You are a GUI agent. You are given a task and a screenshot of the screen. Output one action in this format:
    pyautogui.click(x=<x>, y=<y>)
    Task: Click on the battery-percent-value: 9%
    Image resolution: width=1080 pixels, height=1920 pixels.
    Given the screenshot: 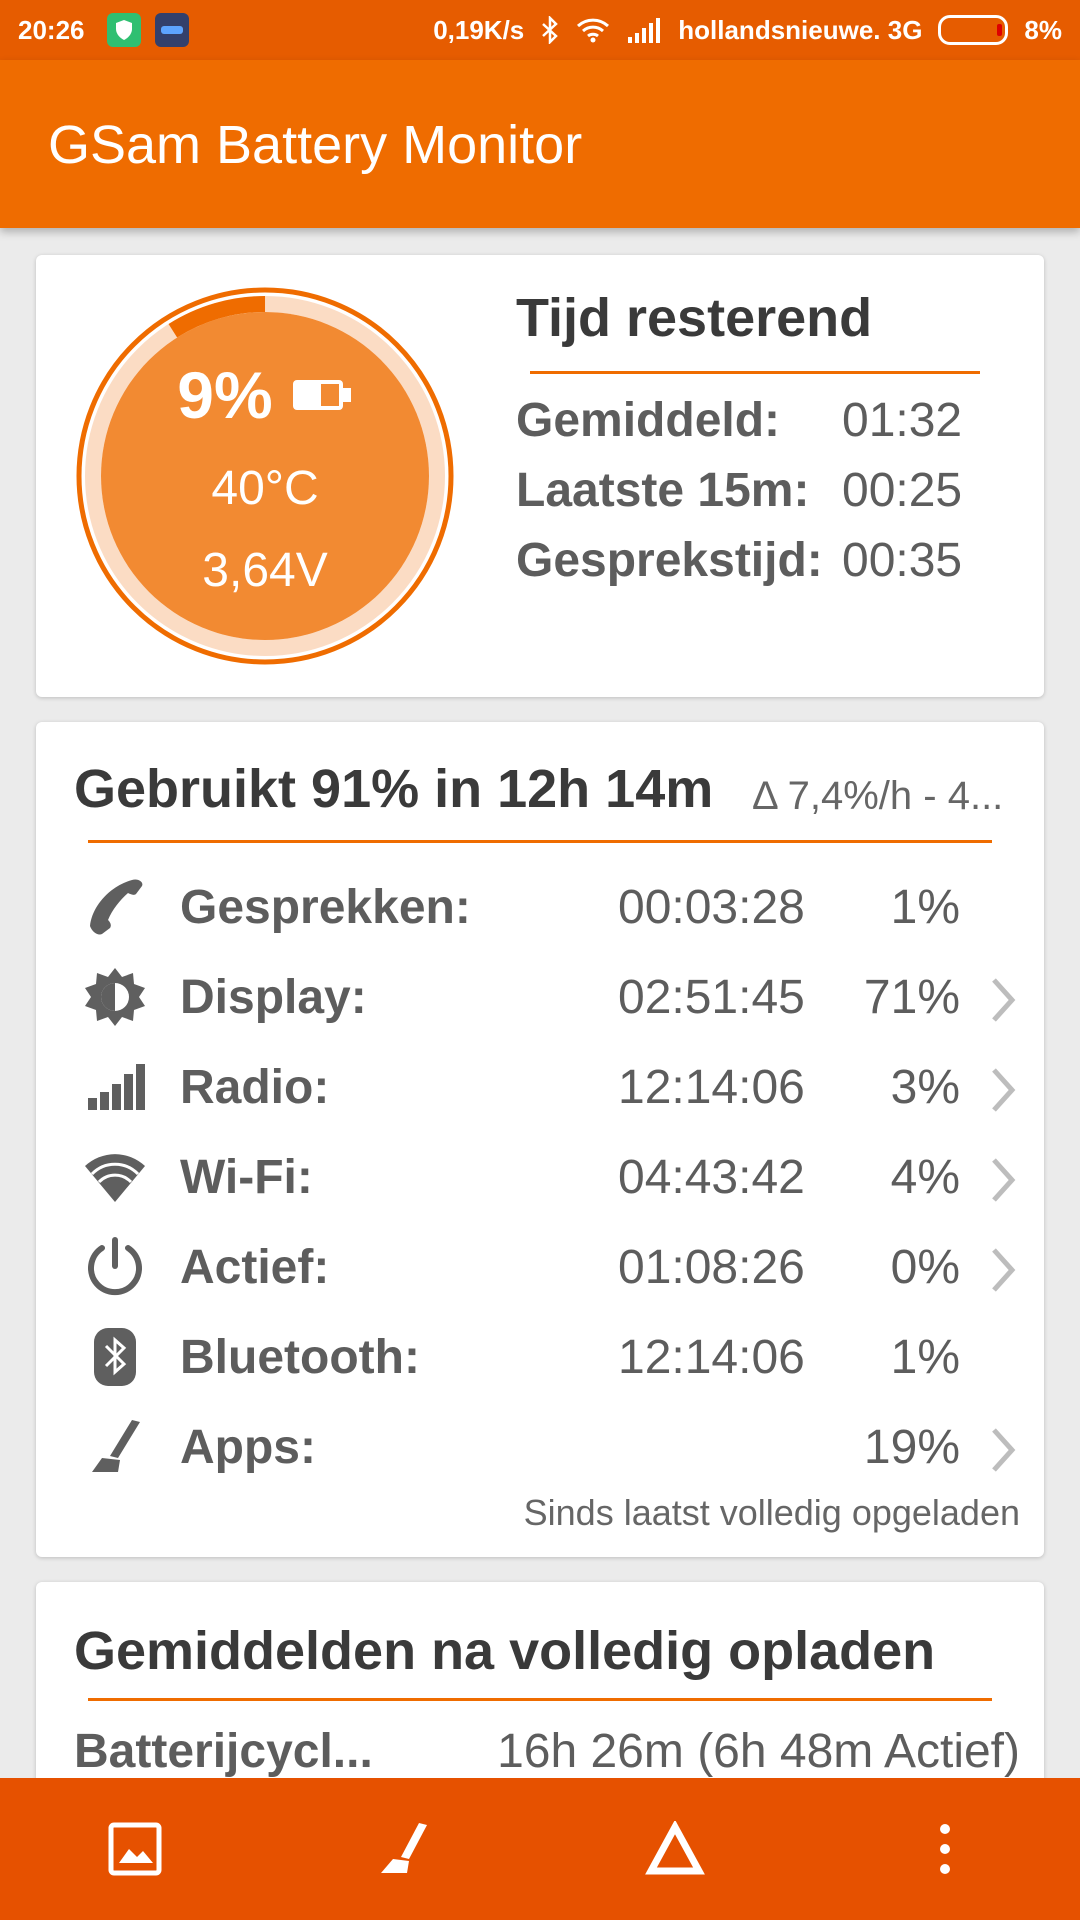 What is the action you would take?
    pyautogui.click(x=225, y=395)
    